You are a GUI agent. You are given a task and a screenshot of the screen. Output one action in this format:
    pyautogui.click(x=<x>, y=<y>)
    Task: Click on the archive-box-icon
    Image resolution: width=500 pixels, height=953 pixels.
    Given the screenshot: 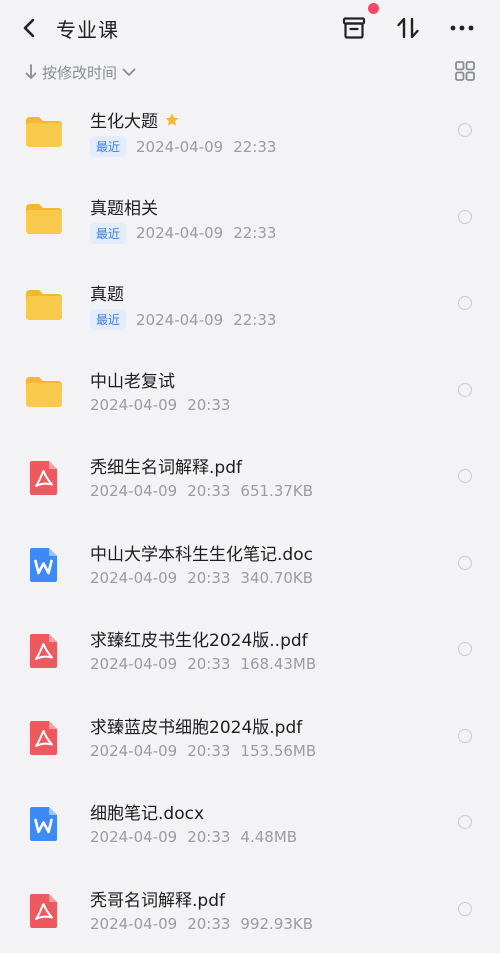 What is the action you would take?
    pyautogui.click(x=354, y=28)
    